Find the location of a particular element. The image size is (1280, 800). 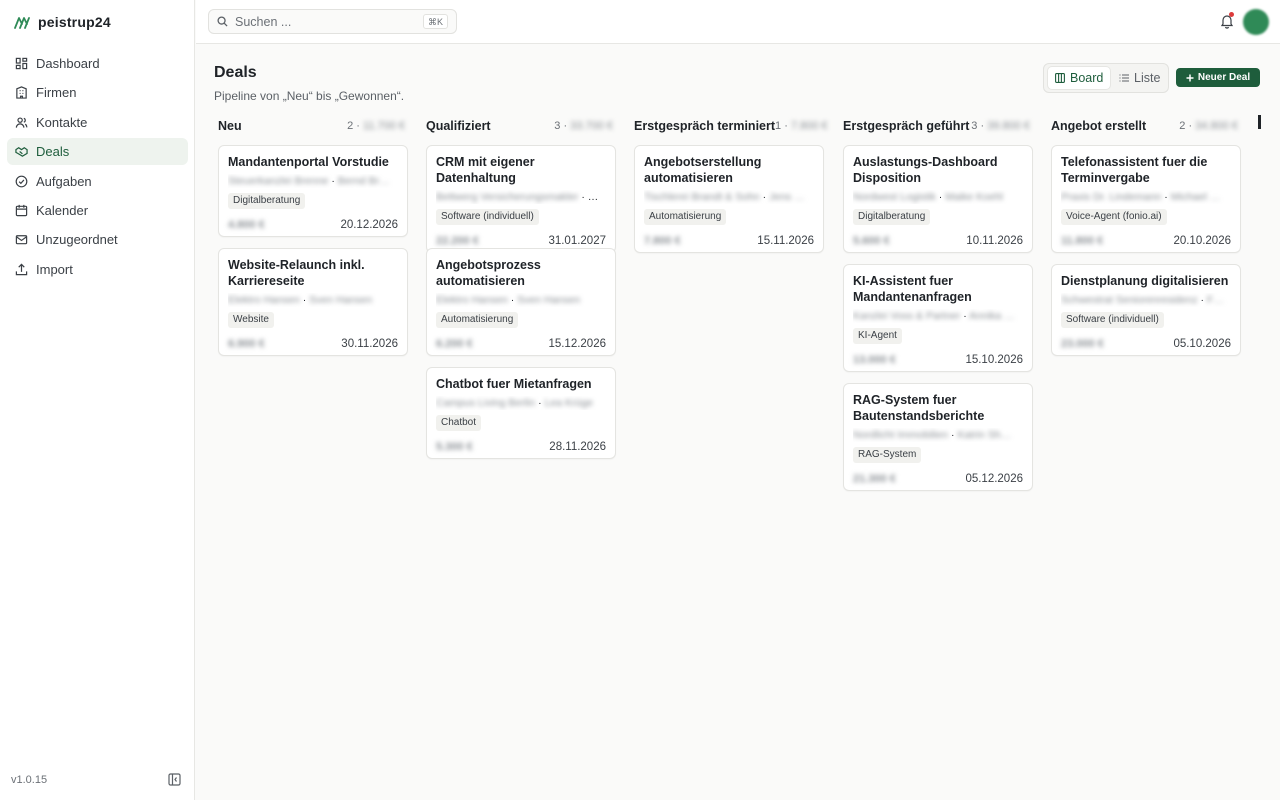

list-view-button: Liste is located at coordinates (1139, 78).